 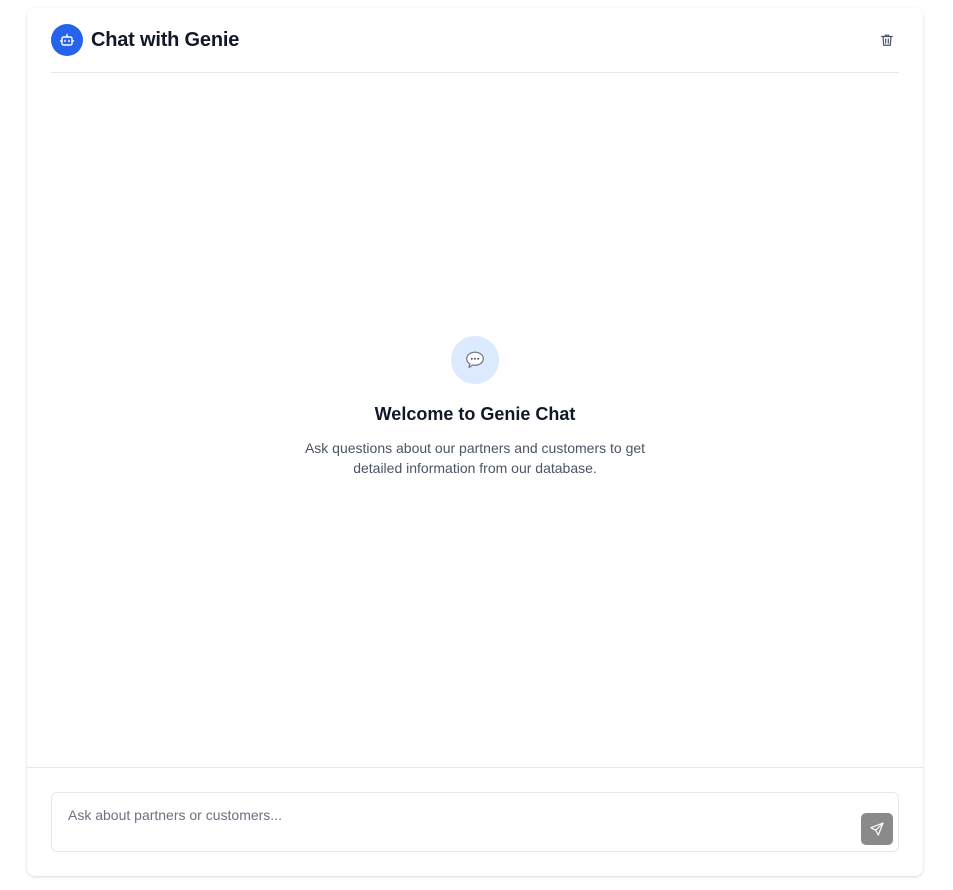 I want to click on speech-bubble-icon, so click(x=475, y=360).